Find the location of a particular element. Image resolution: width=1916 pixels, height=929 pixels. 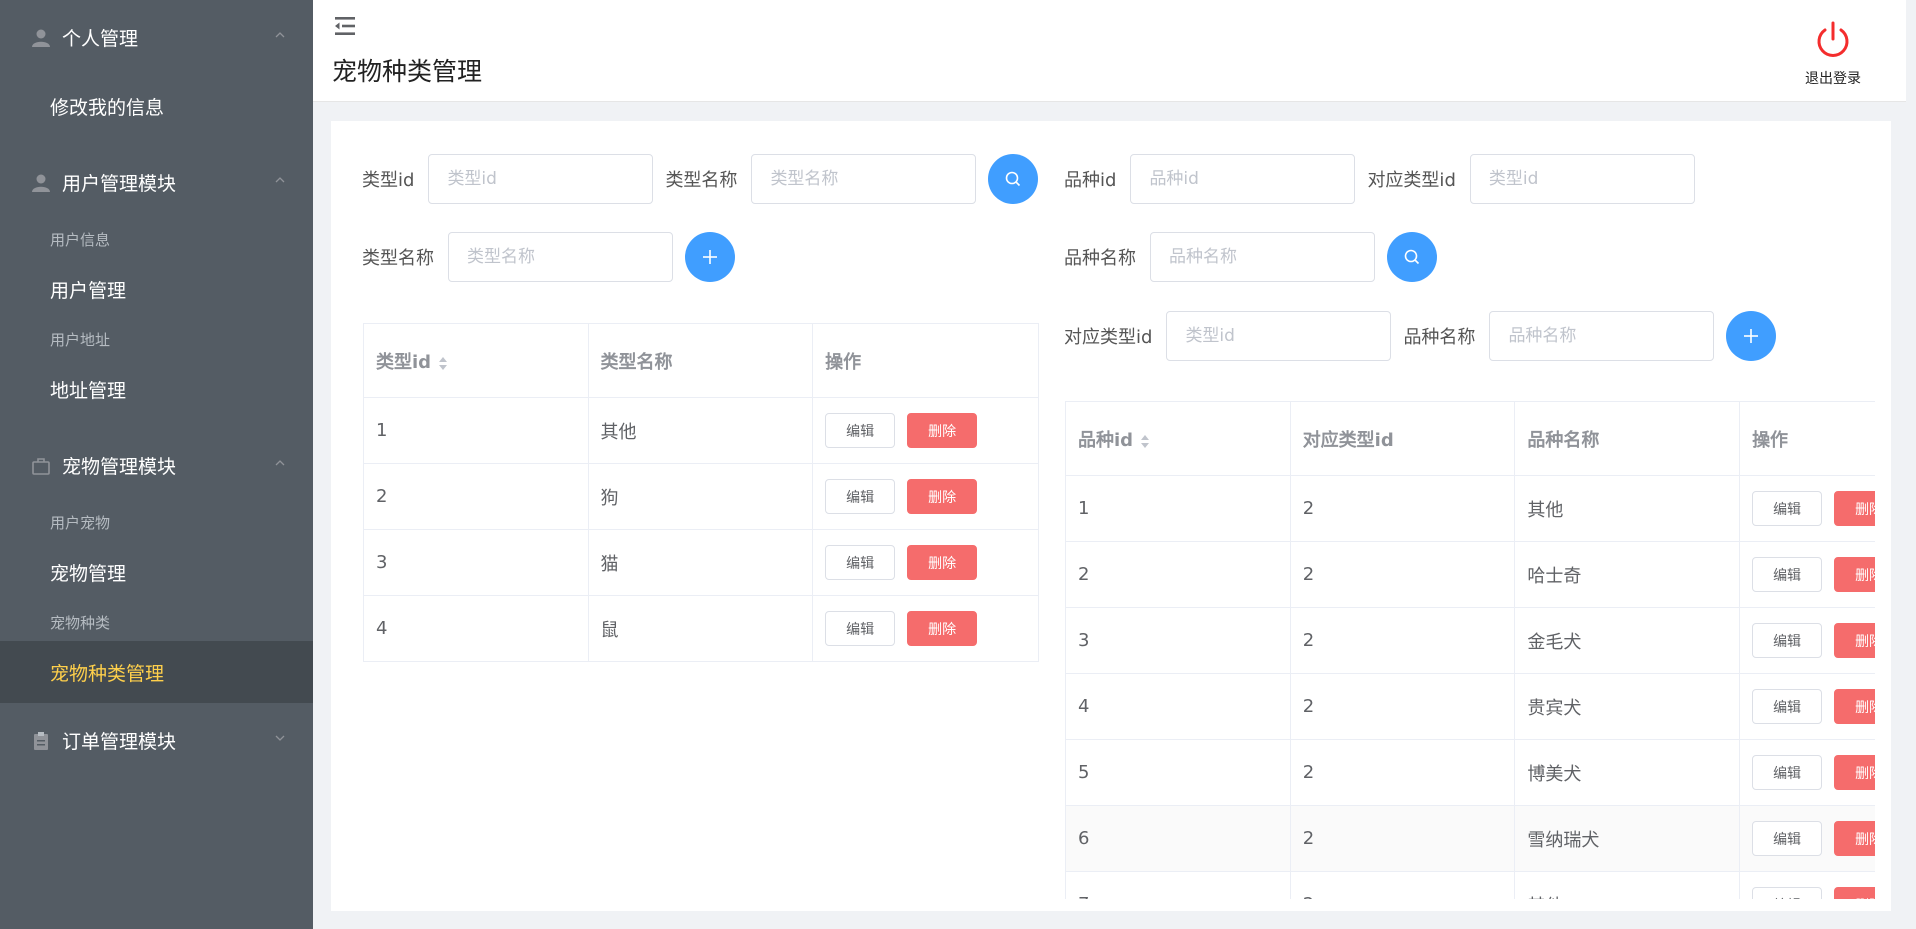

cell-type-id: 3 is located at coordinates (476, 562).